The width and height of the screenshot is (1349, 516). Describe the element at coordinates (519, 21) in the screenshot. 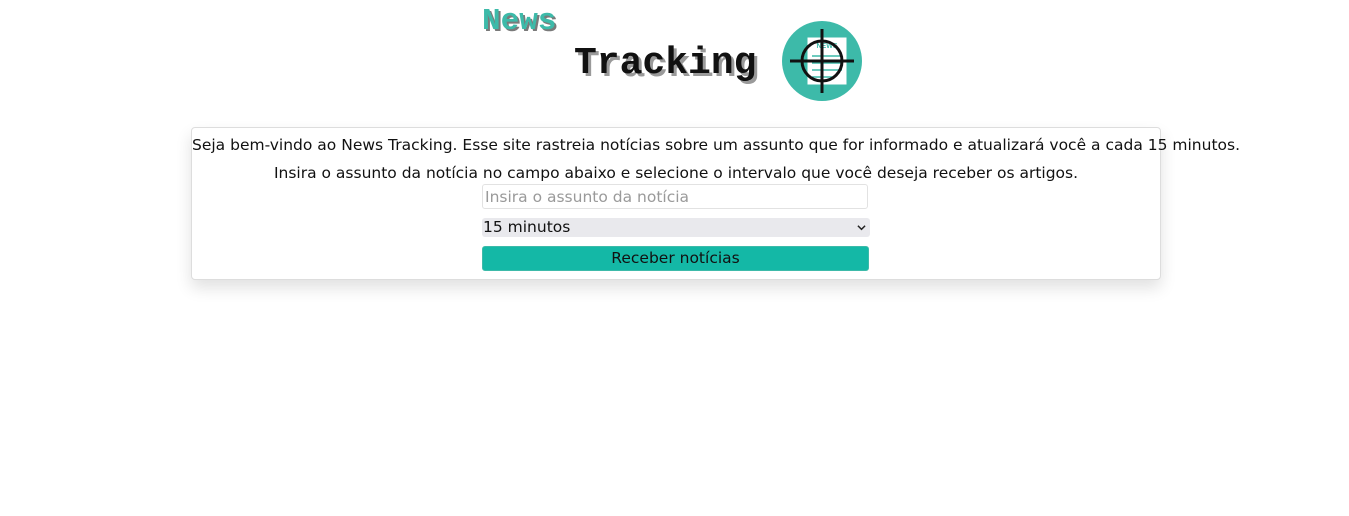

I see `logo-word-news: News` at that location.